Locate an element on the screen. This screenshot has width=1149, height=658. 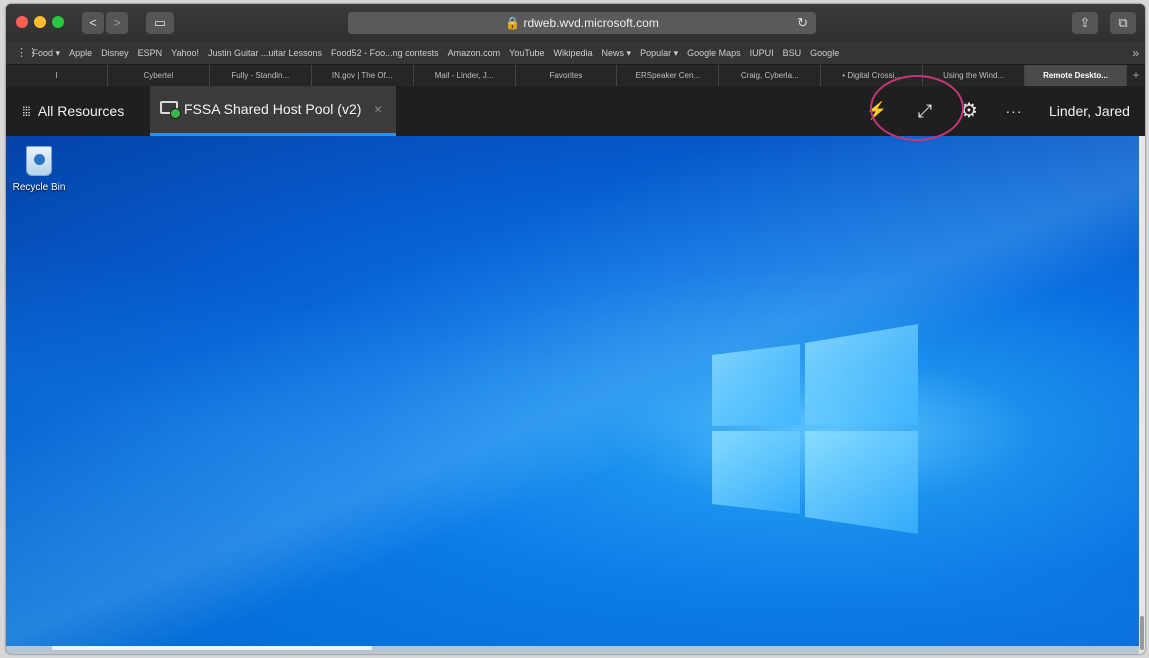
user-name: Linder, Jared is located at coordinates (1089, 111).